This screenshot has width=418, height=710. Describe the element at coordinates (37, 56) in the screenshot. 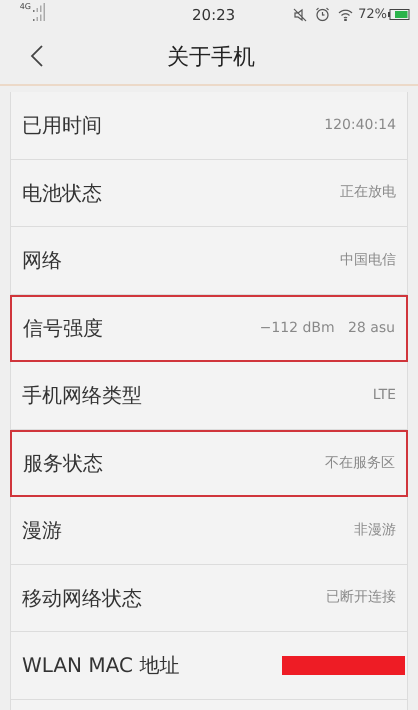

I see `back-icon` at that location.